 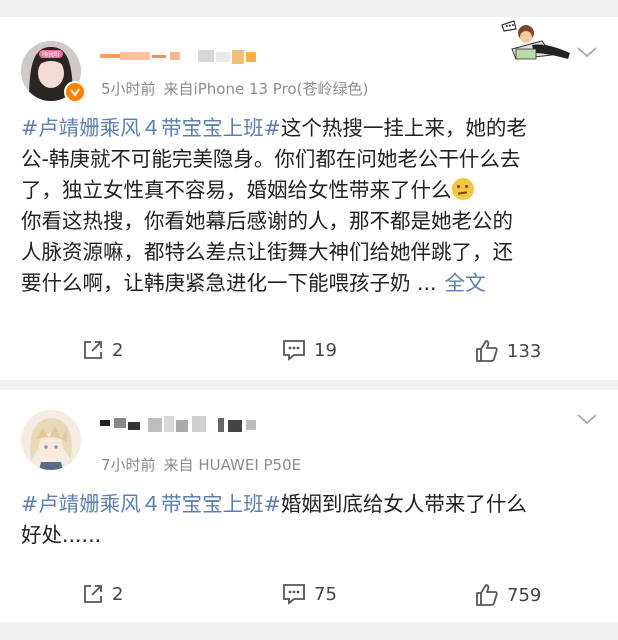 I want to click on like-count: 133, so click(x=524, y=351).